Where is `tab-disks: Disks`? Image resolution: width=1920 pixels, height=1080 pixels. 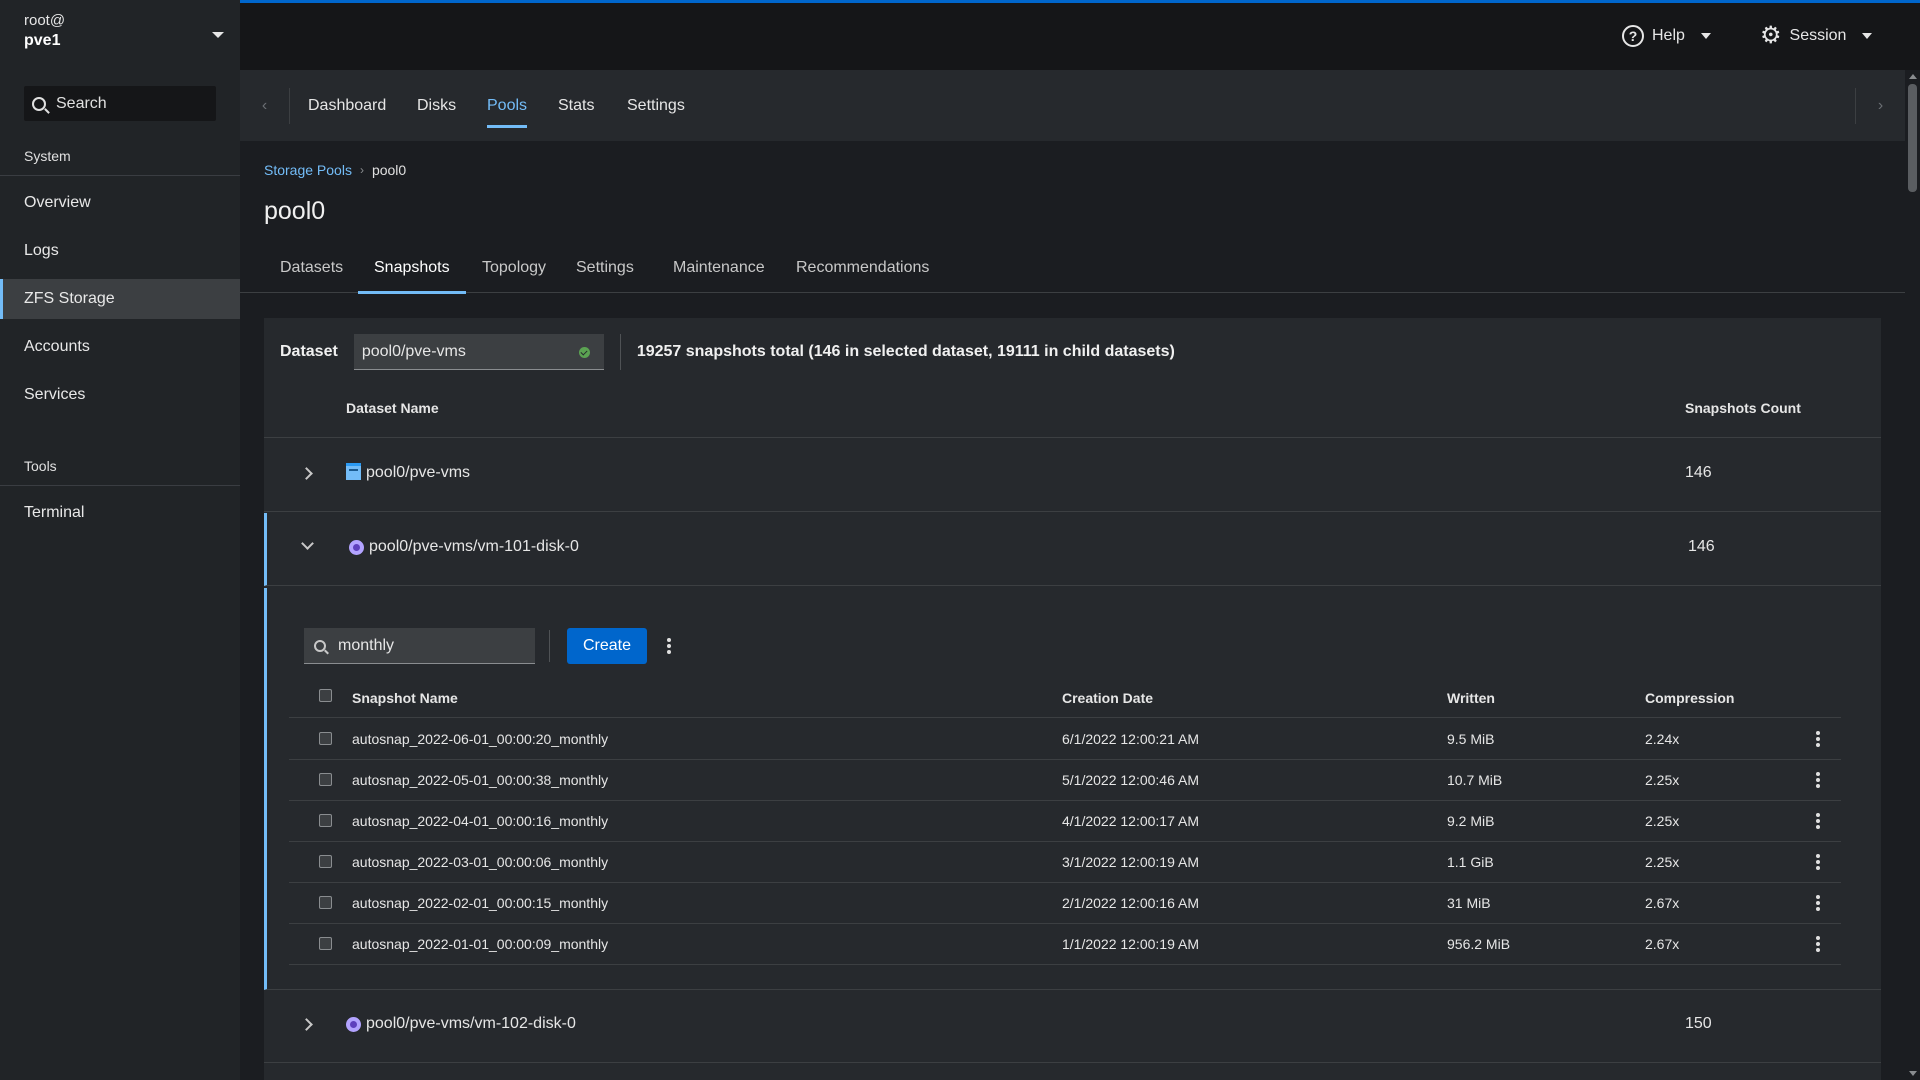
tab-disks: Disks is located at coordinates (436, 106).